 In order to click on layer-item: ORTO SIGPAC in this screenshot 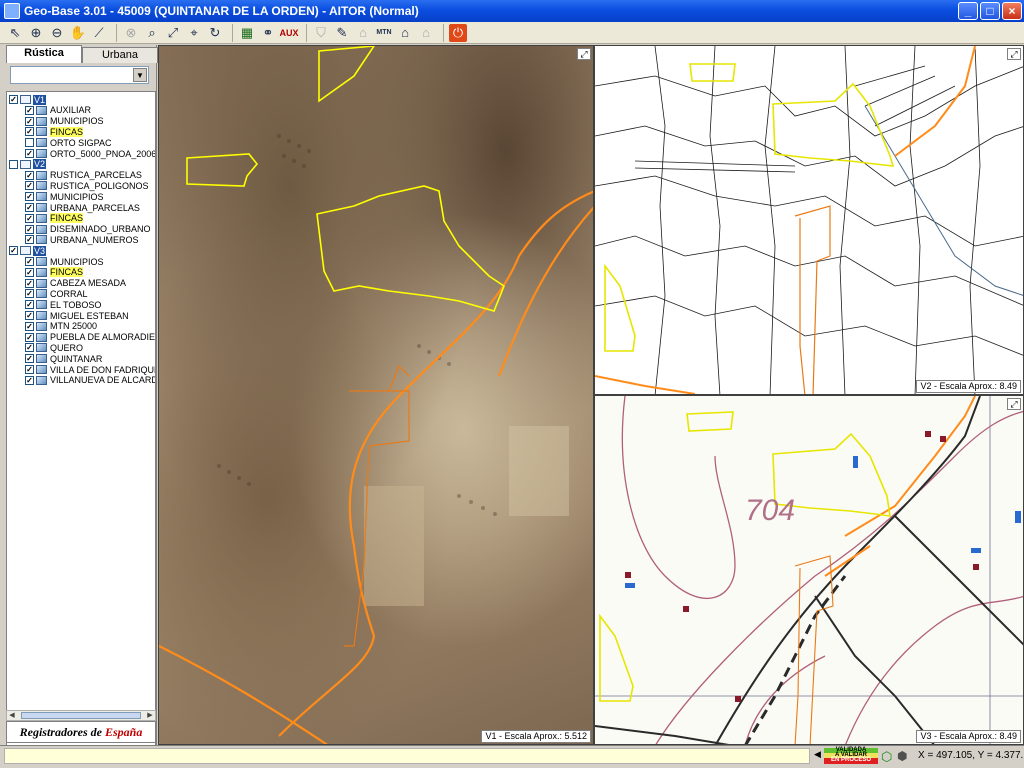, I will do `click(68, 142)`.